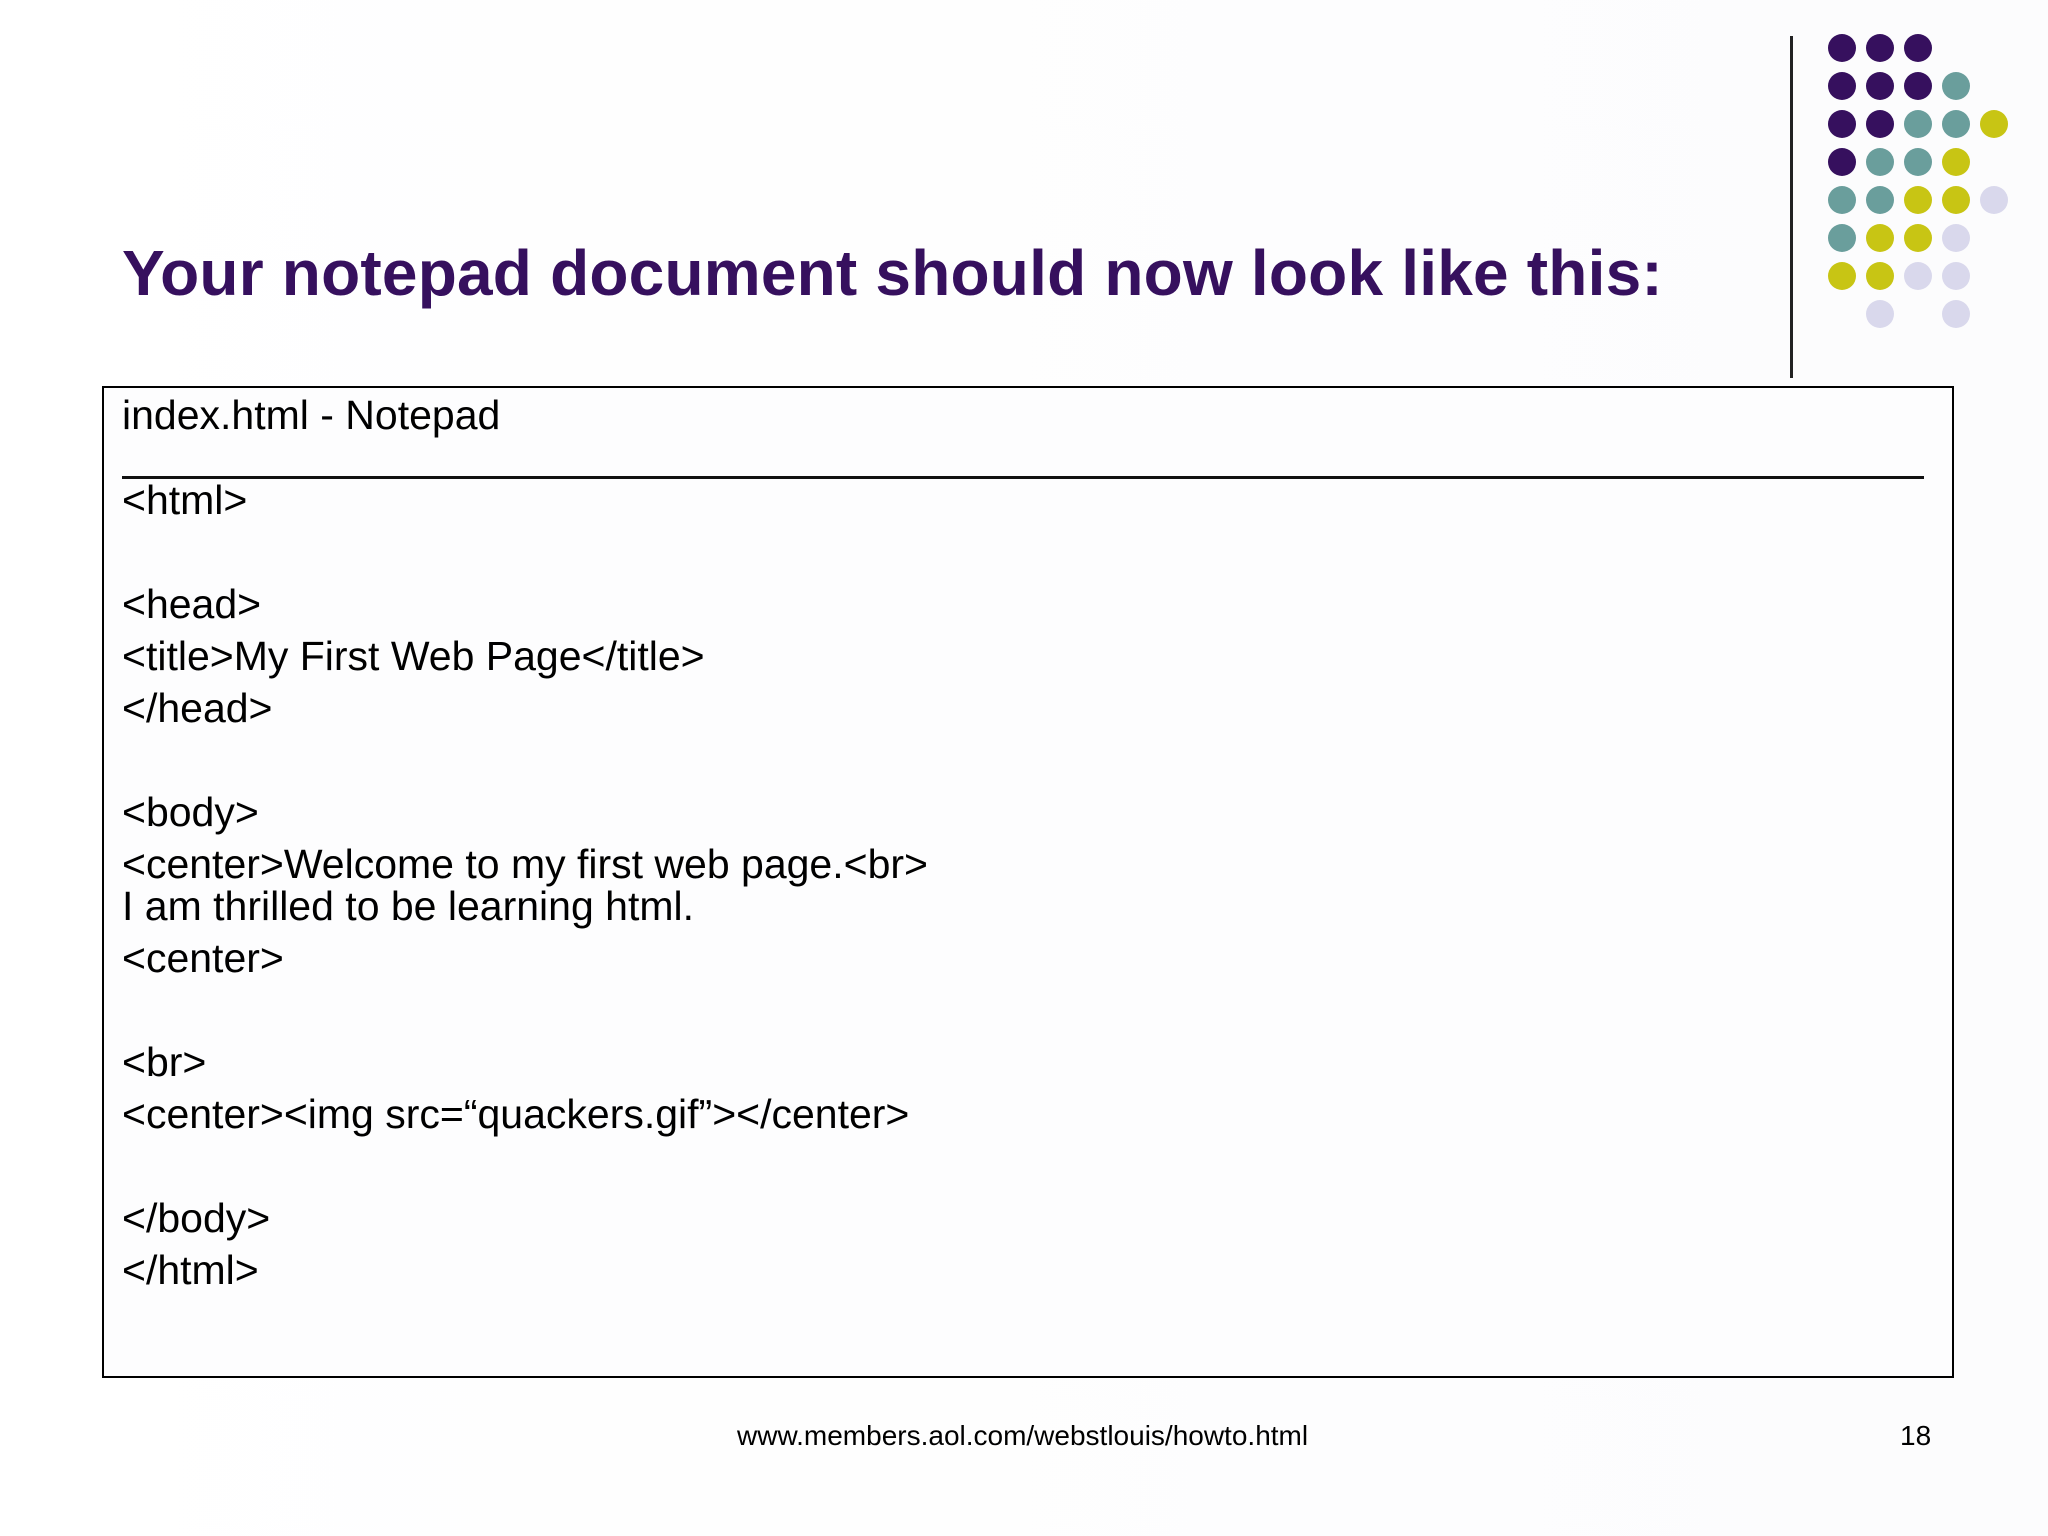 Image resolution: width=2048 pixels, height=1536 pixels. What do you see at coordinates (408, 906) in the screenshot?
I see `code-line: I am thrilled to be learning html.` at bounding box center [408, 906].